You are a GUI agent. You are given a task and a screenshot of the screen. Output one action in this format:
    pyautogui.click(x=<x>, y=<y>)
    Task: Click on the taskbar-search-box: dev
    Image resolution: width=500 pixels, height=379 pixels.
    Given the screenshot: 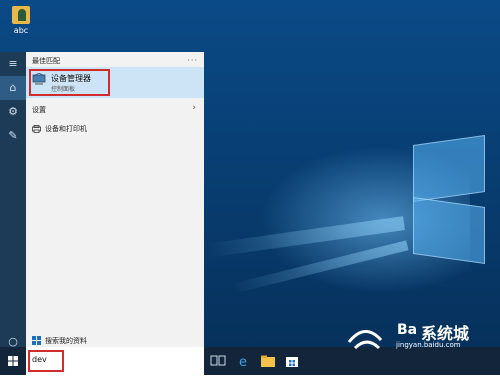 What is the action you would take?
    pyautogui.click(x=115, y=361)
    